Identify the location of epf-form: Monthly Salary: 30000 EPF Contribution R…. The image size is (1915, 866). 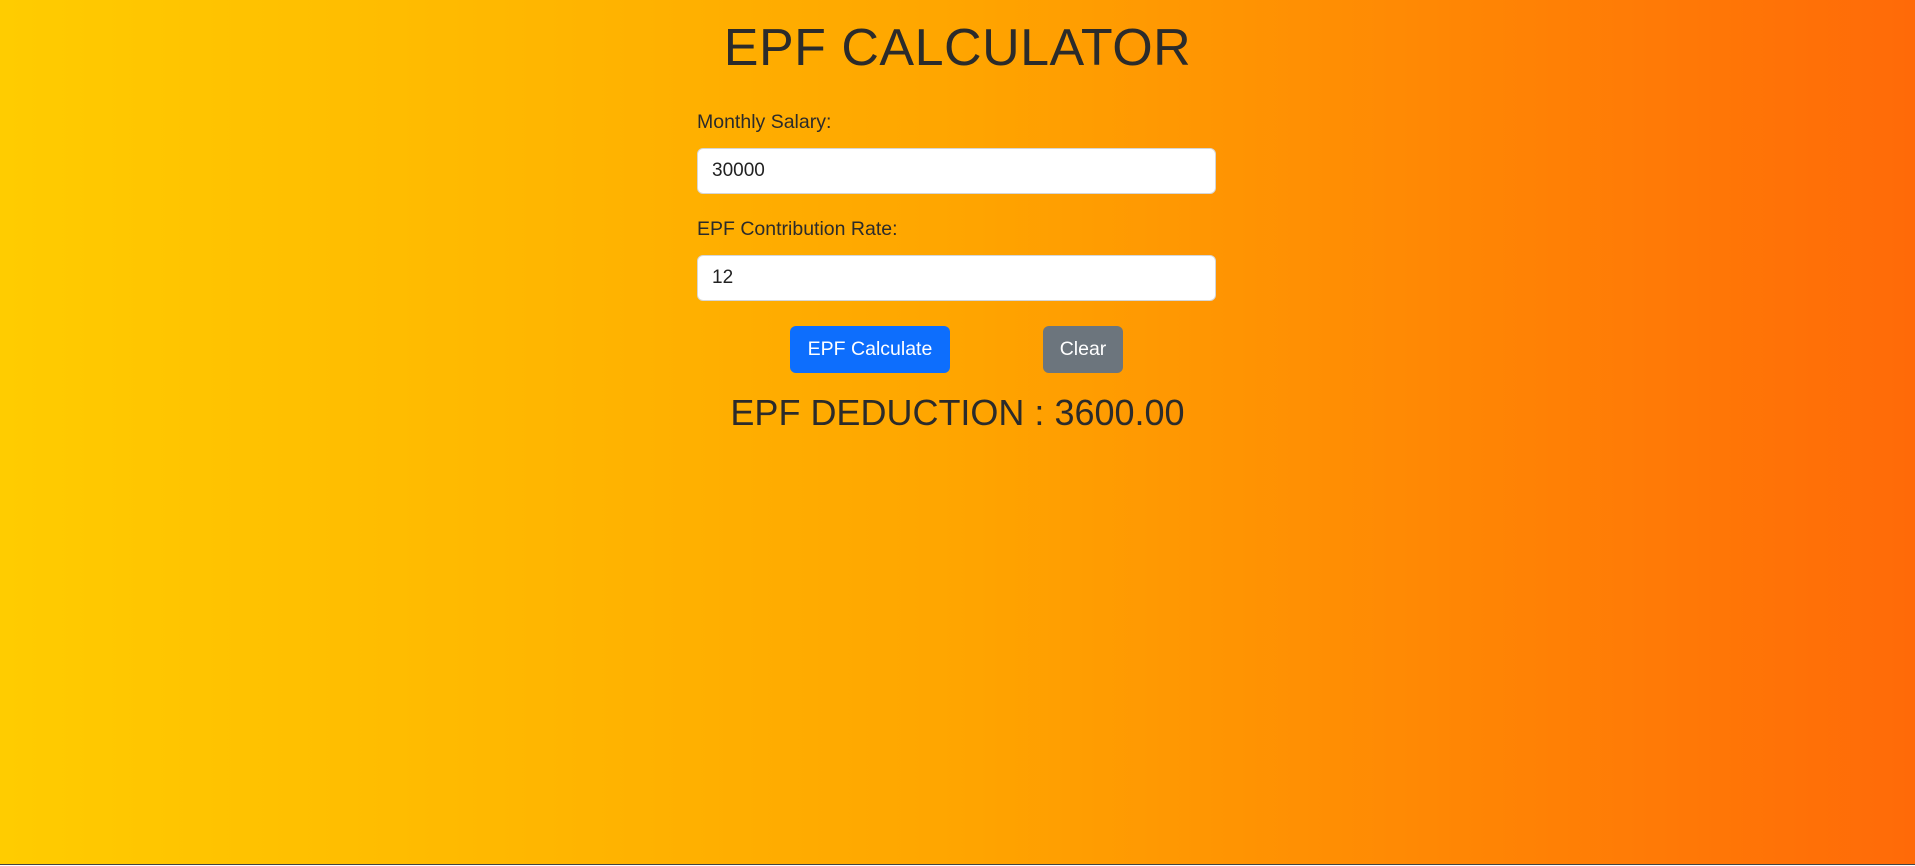
(956, 205).